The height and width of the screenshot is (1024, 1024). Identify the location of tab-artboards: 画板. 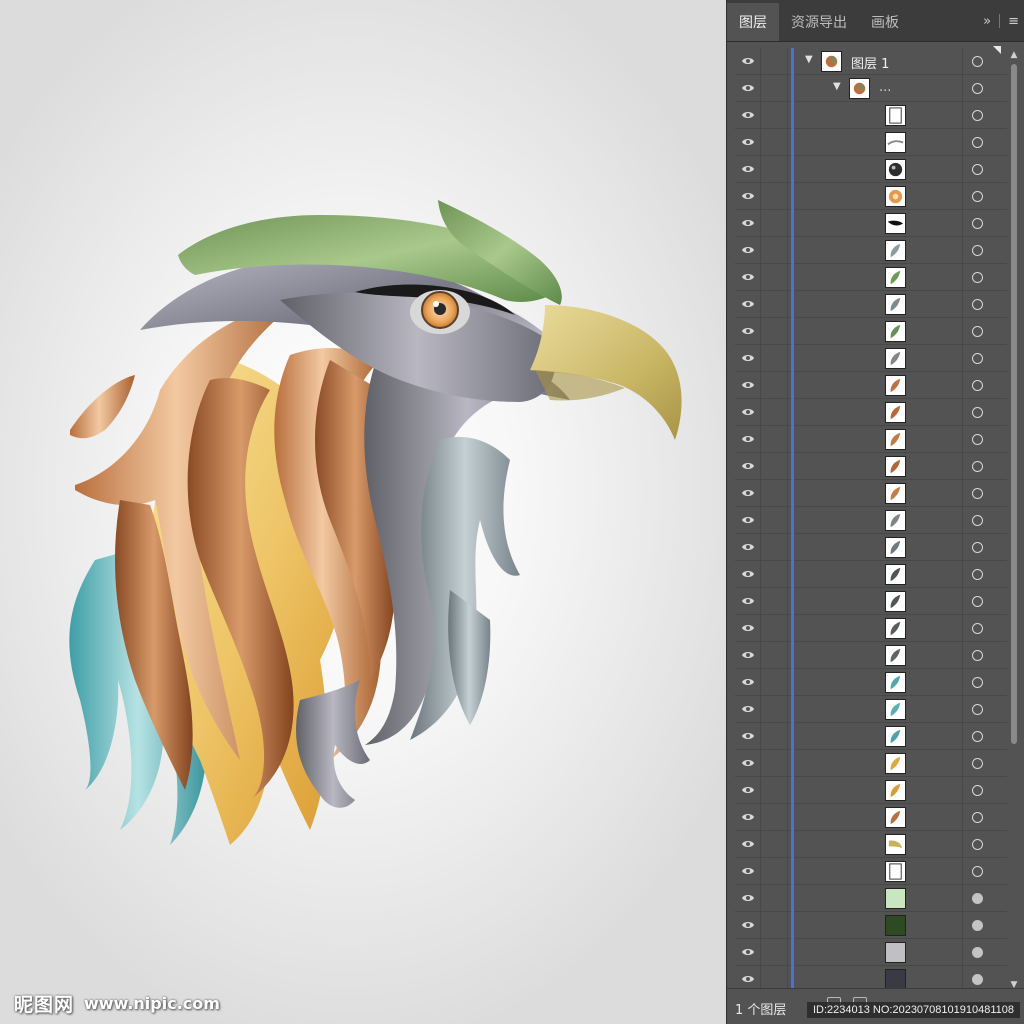
(885, 22).